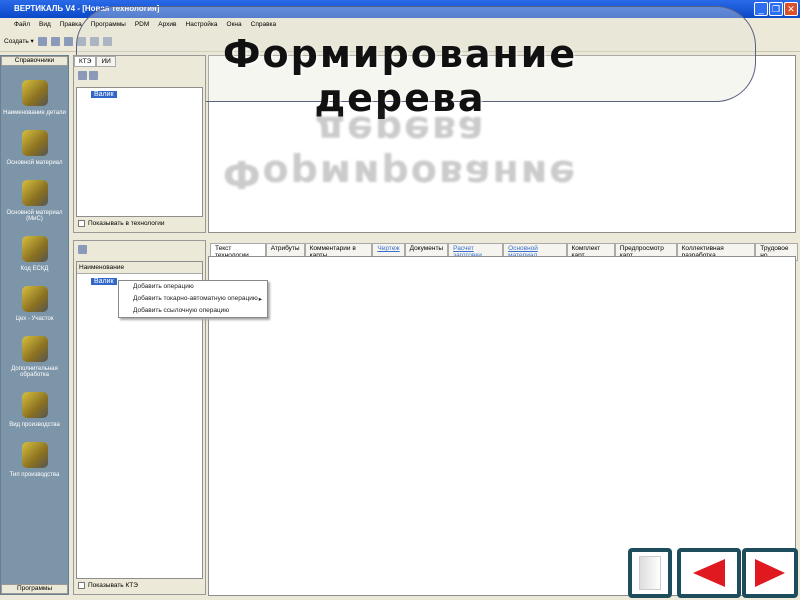 Image resolution: width=800 pixels, height=600 pixels. Describe the element at coordinates (81, 223) in the screenshot. I see `show-in-tech-checkbox` at that location.